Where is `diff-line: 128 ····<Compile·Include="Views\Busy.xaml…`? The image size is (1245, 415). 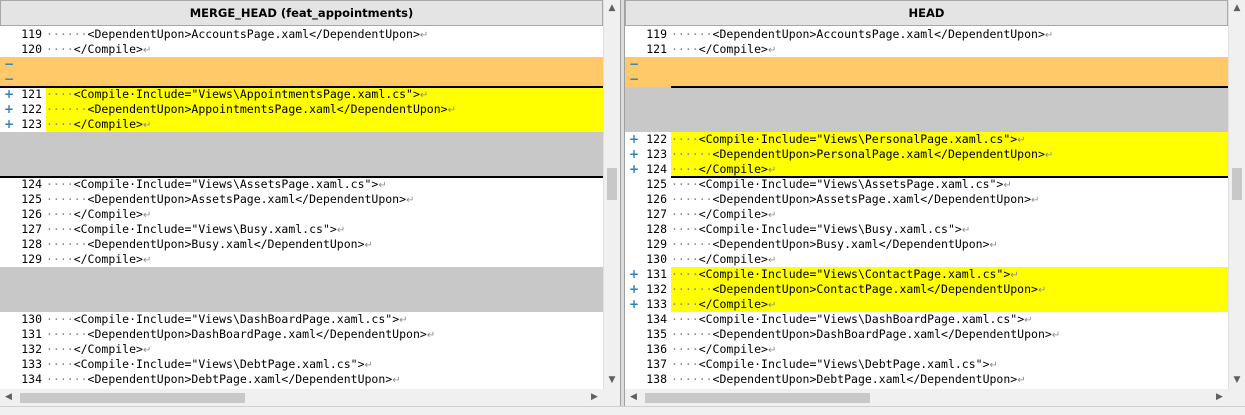
diff-line: 128 ····<Compile·Include="Views\Busy.xaml… is located at coordinates (926, 229).